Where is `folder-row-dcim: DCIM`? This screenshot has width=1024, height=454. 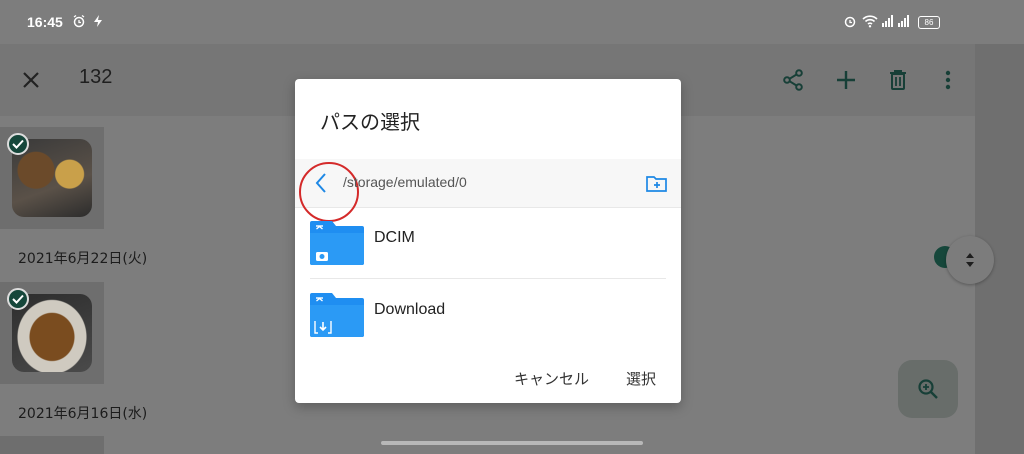 folder-row-dcim: DCIM is located at coordinates (488, 243).